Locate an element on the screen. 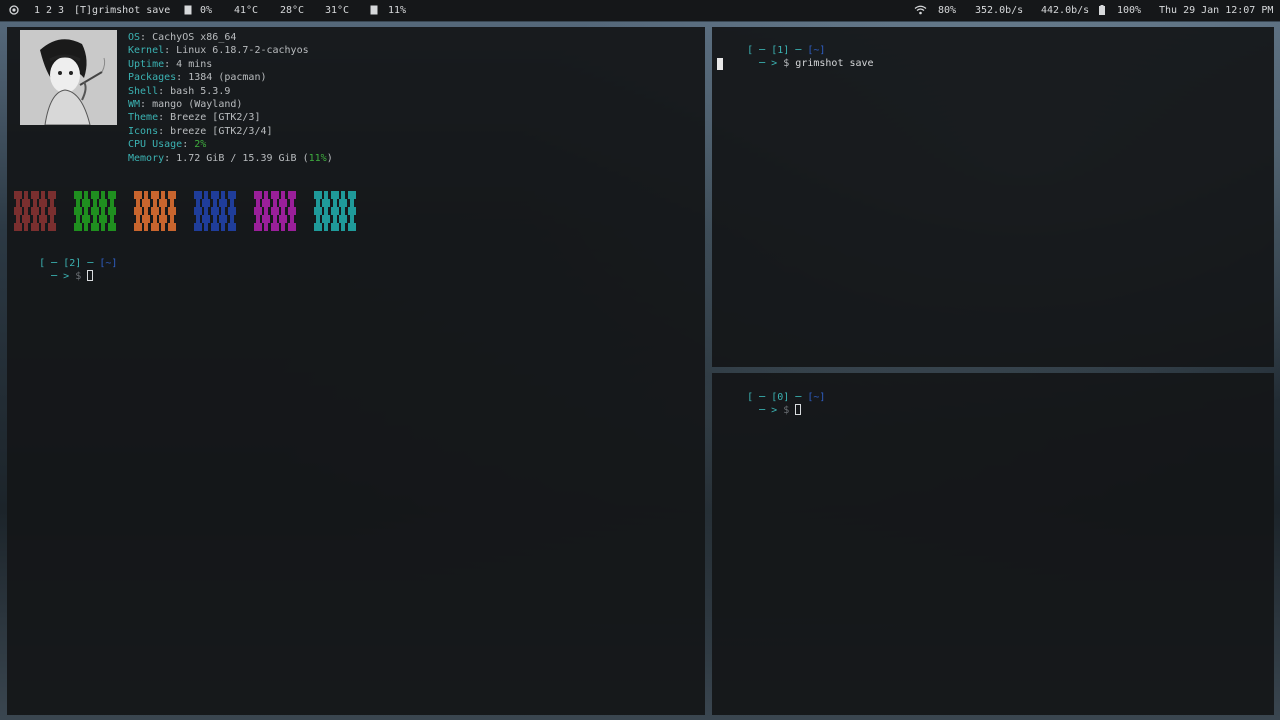  fastfetch-row: OS: CachyOS x86_64 is located at coordinates (182, 37).